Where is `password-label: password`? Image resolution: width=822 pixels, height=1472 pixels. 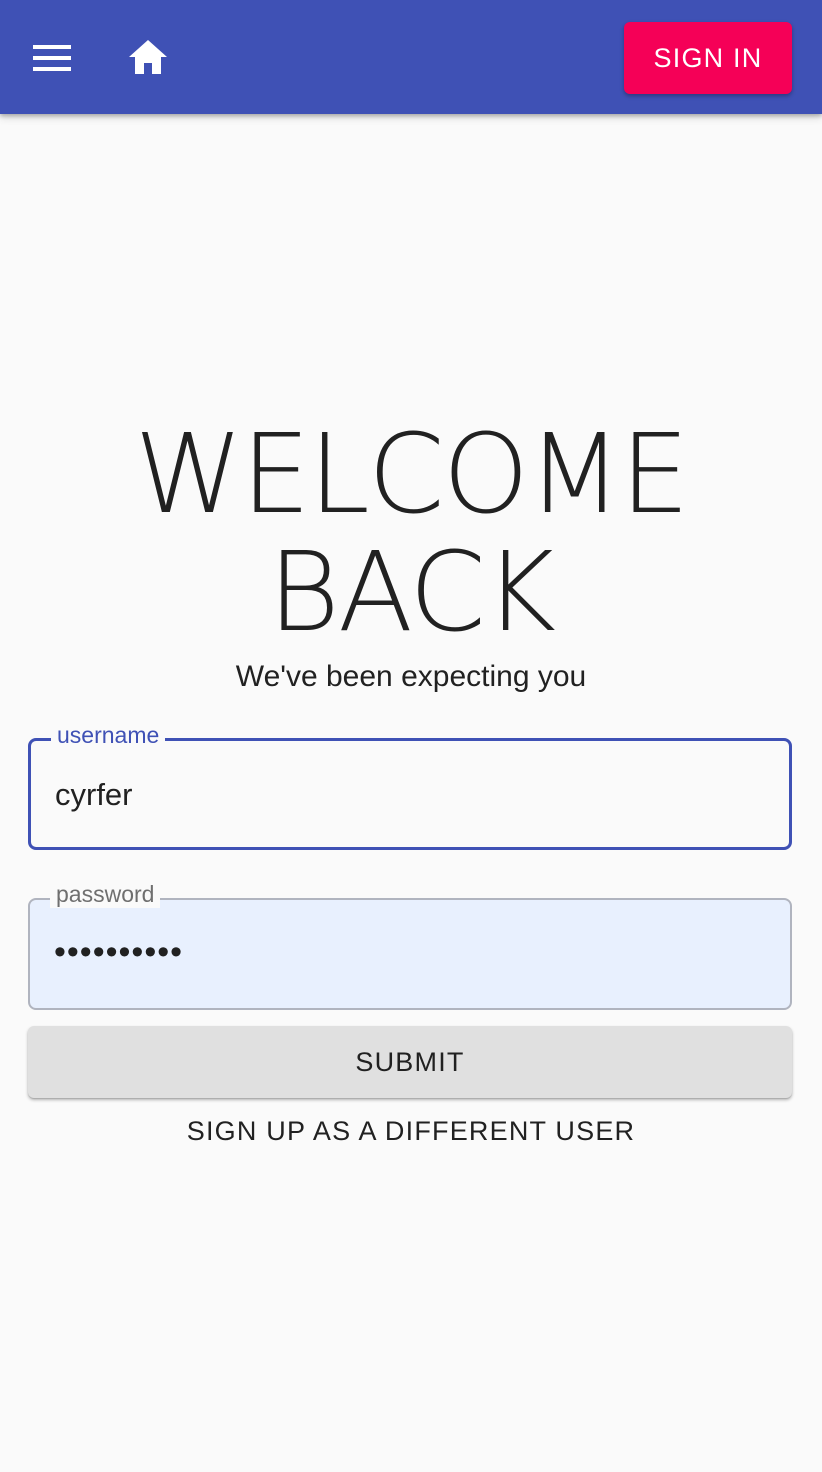
password-label: password is located at coordinates (105, 894).